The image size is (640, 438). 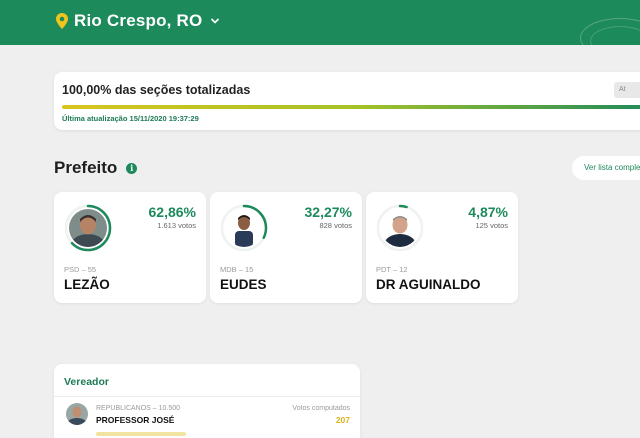 What do you see at coordinates (156, 90) in the screenshot?
I see `totalization-status: 100,00% das seções totalizadas` at bounding box center [156, 90].